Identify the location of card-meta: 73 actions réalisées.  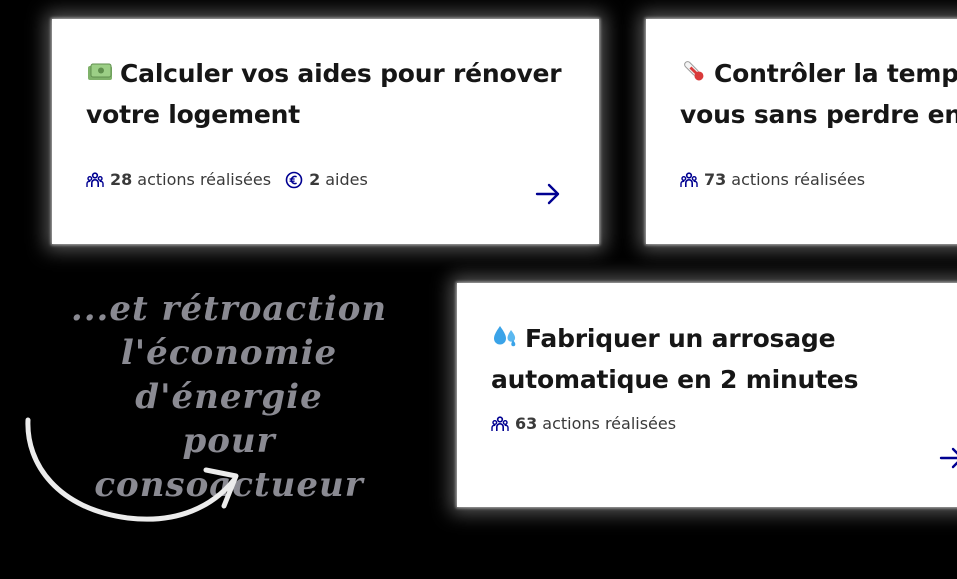
(779, 179).